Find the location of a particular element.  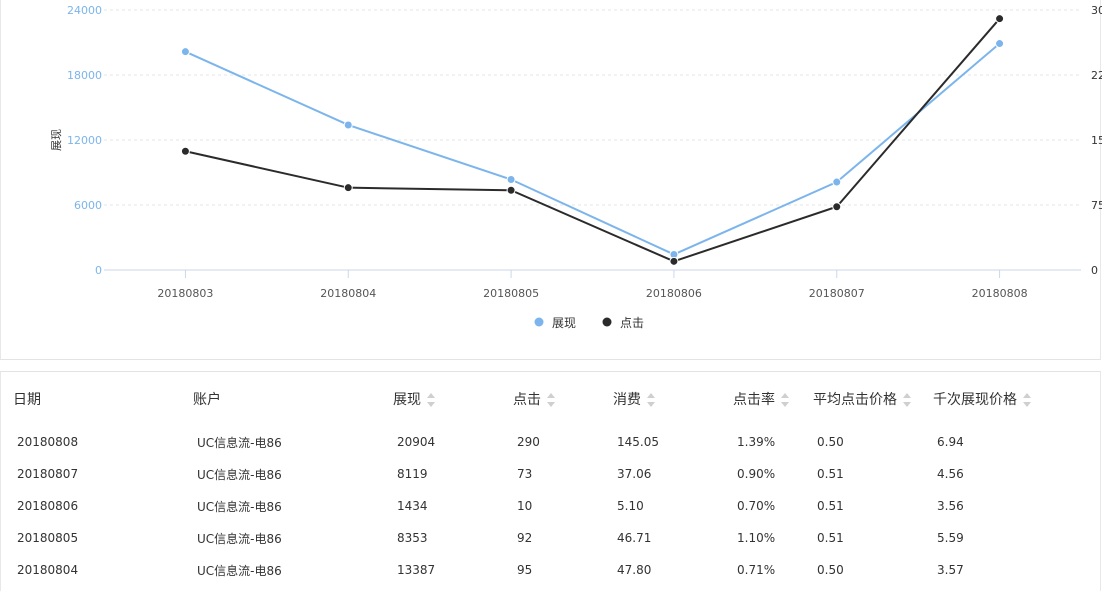

table-cell: 95 is located at coordinates (525, 570).